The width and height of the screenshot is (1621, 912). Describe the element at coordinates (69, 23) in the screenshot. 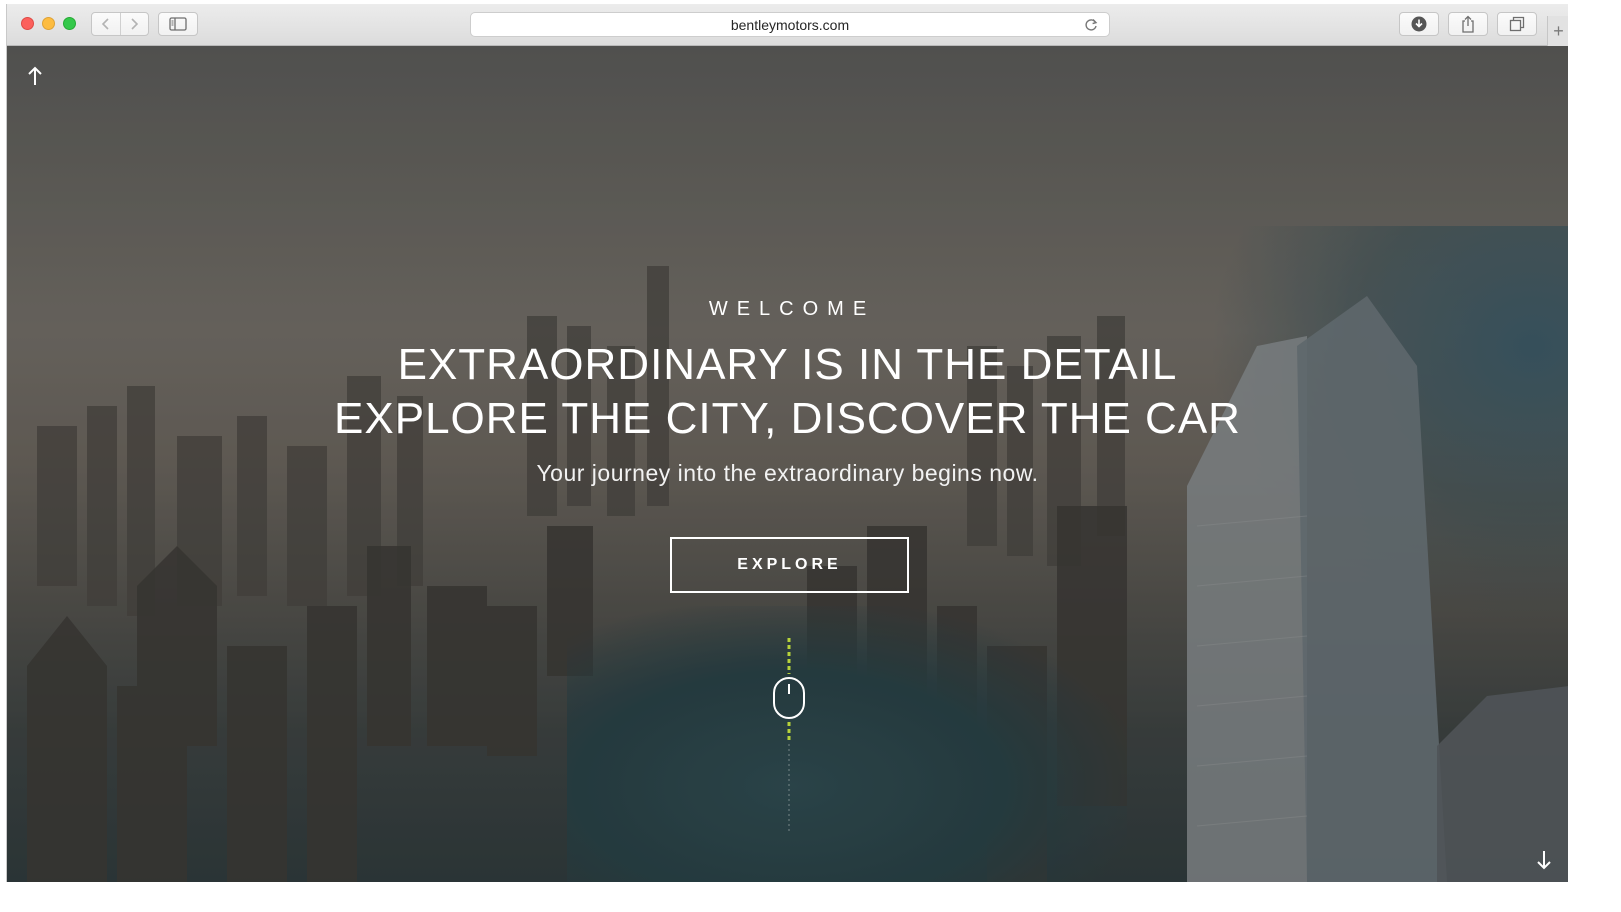

I see `maximize-window-button` at that location.